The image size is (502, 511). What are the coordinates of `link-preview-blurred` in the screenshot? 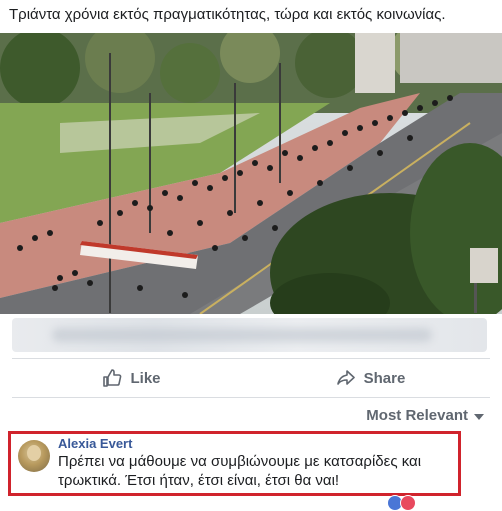 It's located at (249, 335).